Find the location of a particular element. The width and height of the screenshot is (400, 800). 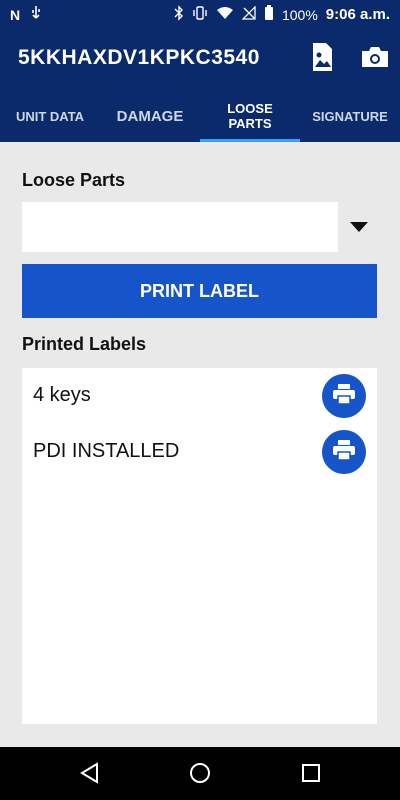

vibrate-icon is located at coordinates (200, 14).